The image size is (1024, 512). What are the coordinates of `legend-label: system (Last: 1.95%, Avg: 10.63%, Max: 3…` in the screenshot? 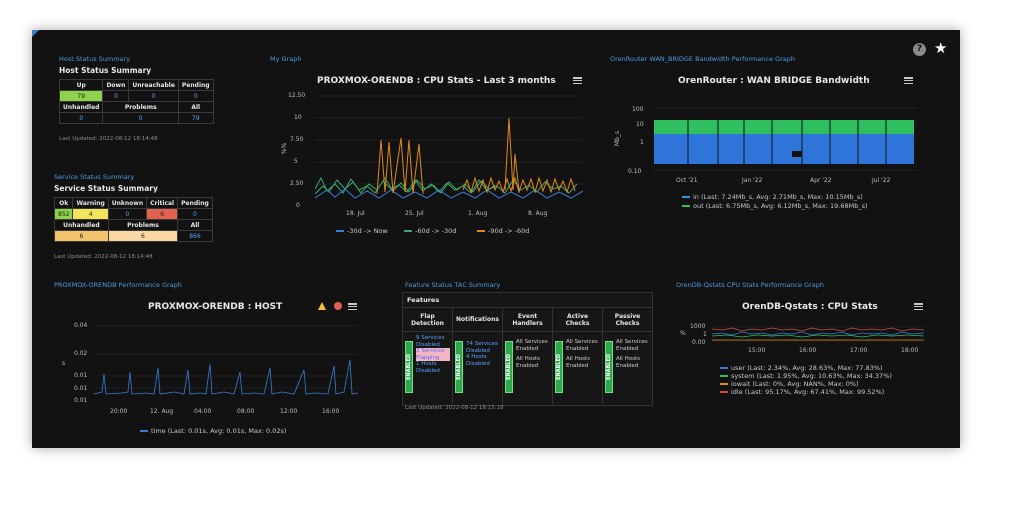 It's located at (811, 376).